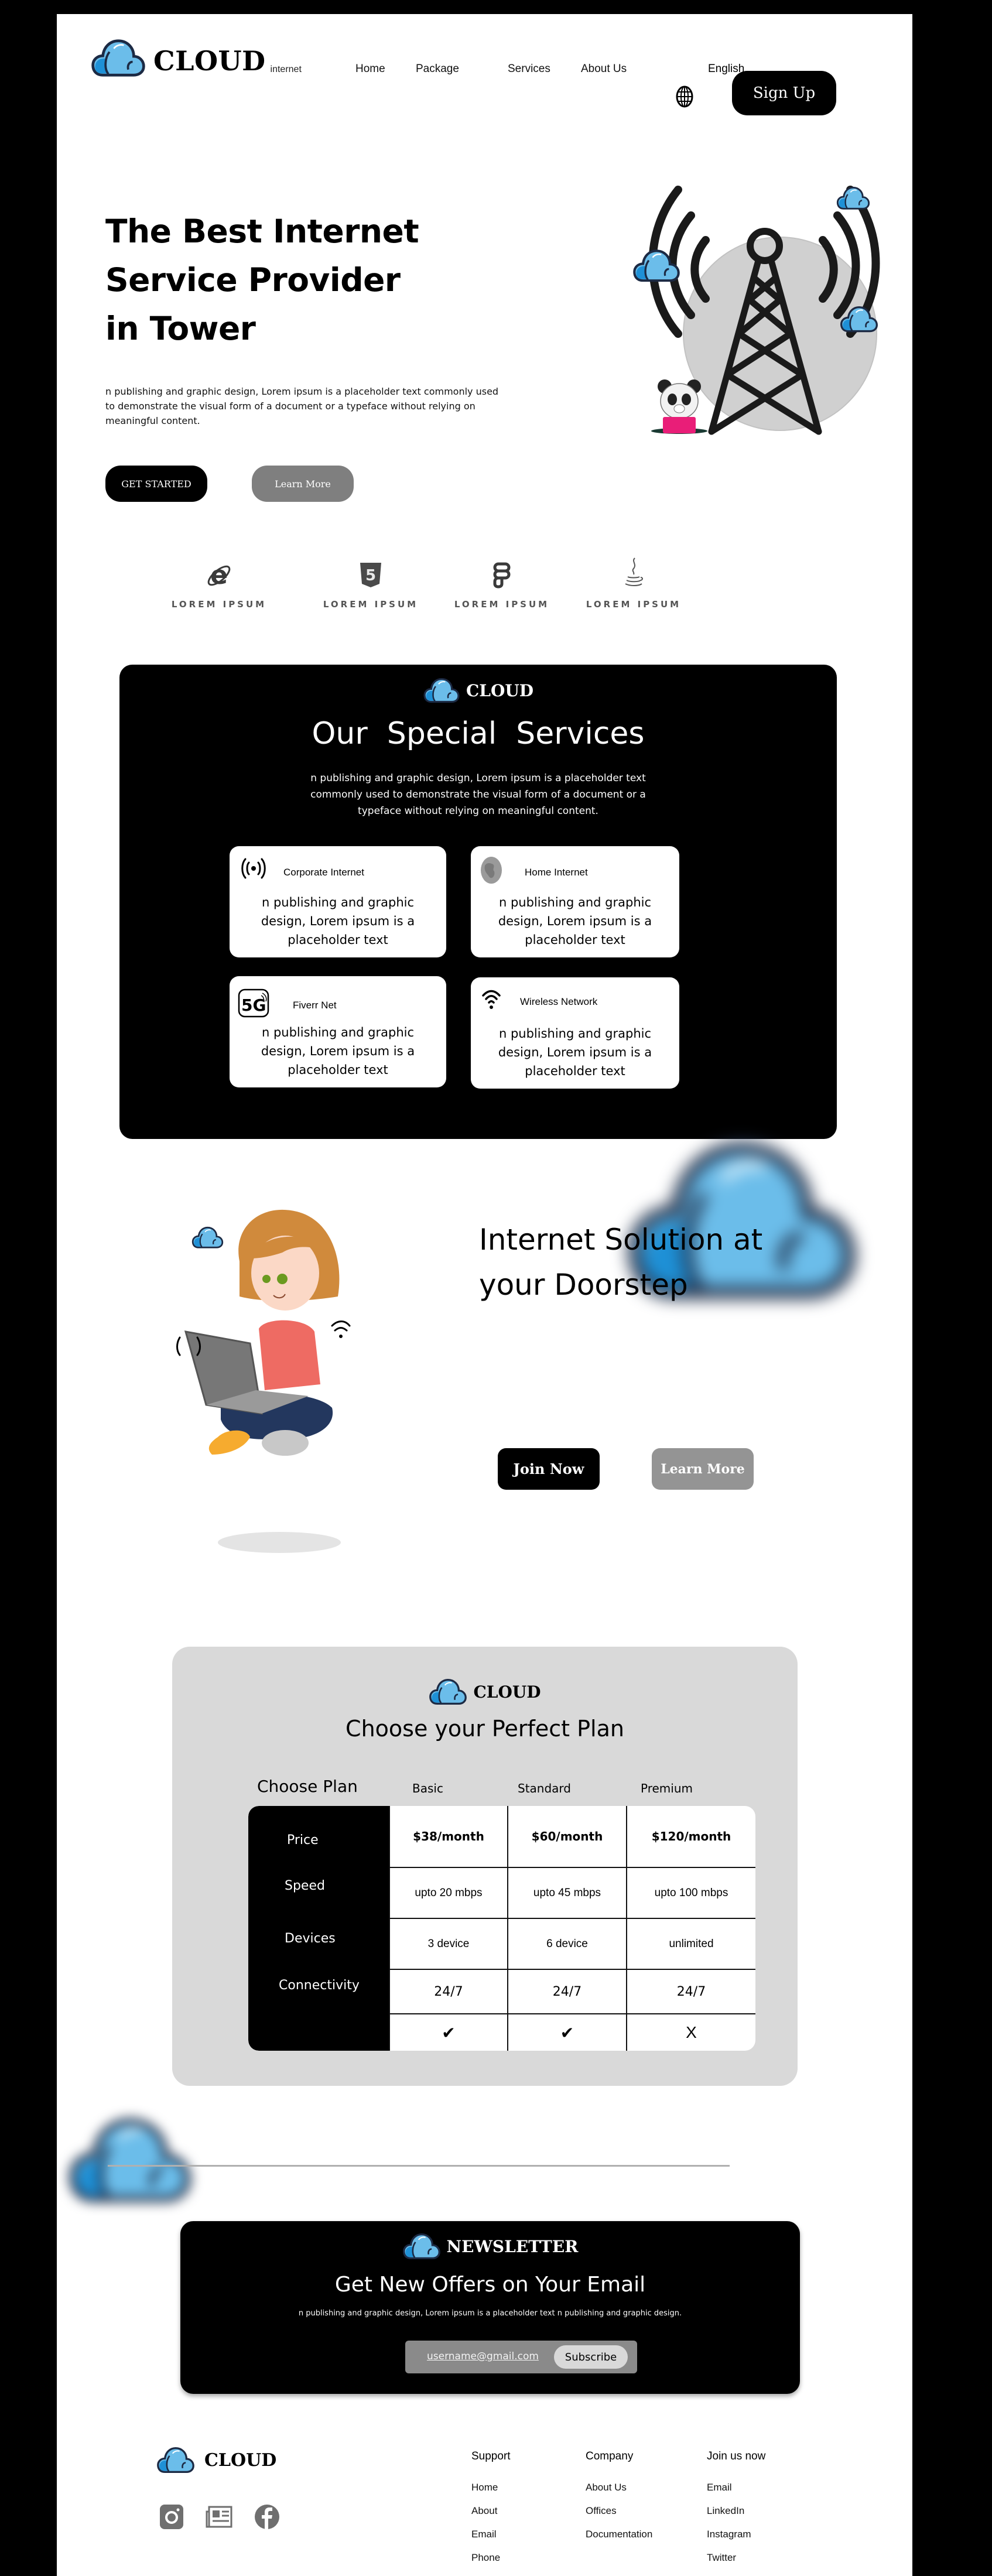  I want to click on price-standard: $60/month, so click(567, 1836).